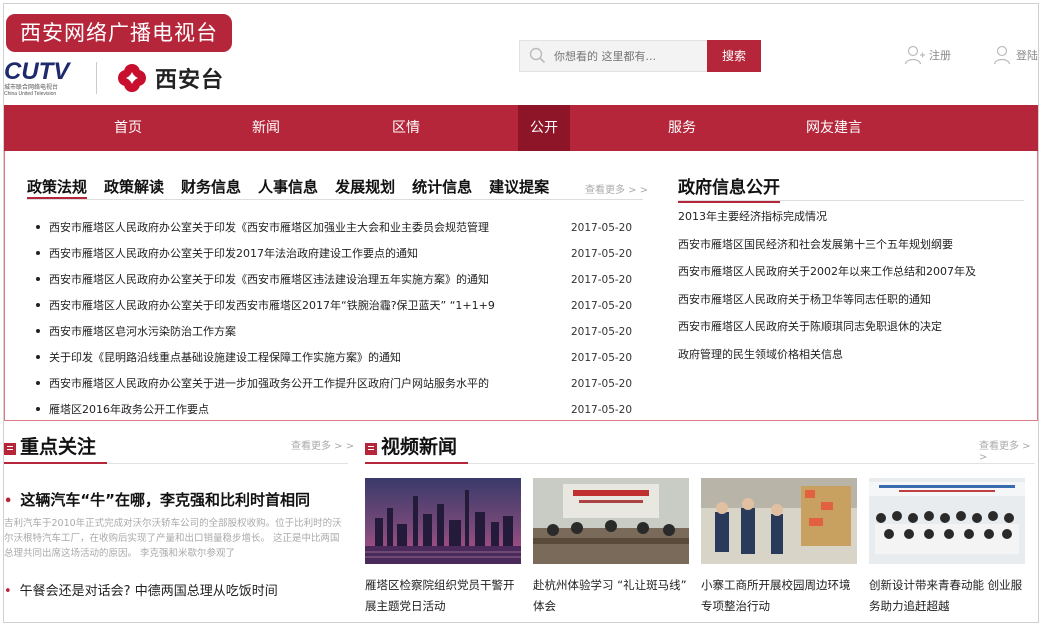  What do you see at coordinates (927, 55) in the screenshot?
I see `register-link: 注册` at bounding box center [927, 55].